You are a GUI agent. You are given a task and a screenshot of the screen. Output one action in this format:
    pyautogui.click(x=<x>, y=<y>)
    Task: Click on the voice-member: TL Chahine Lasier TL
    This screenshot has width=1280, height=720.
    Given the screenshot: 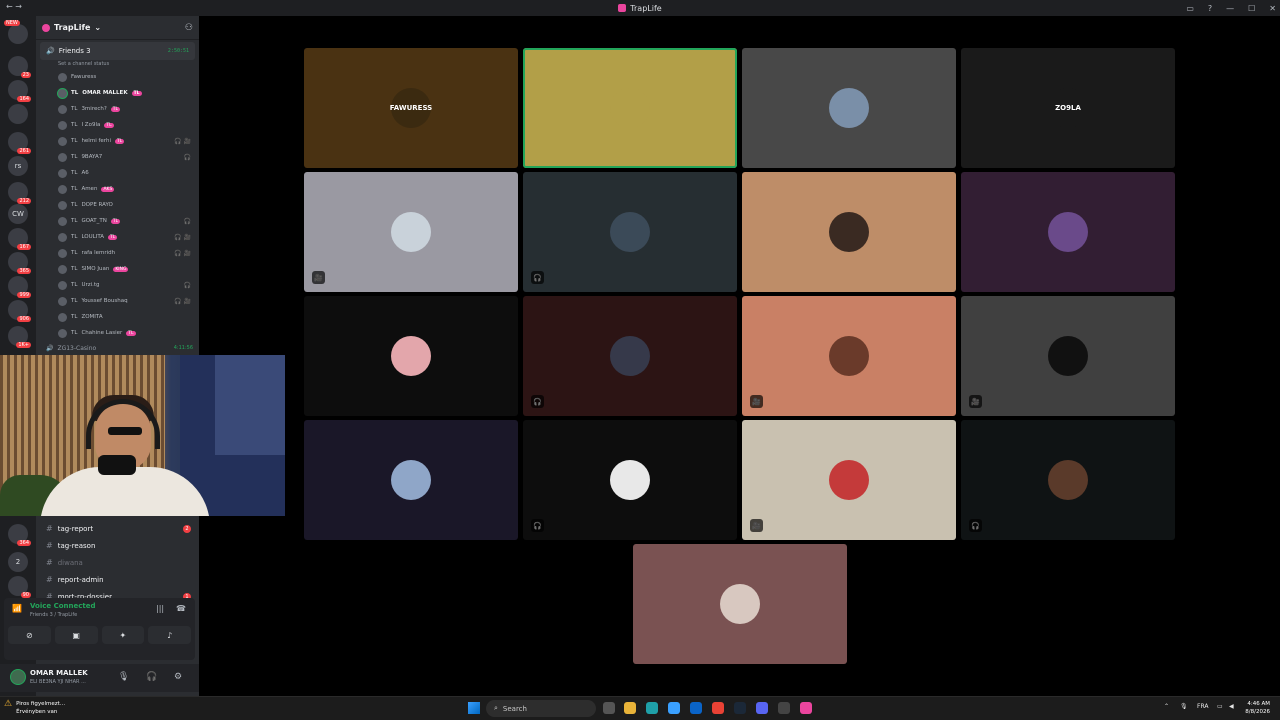 What is the action you would take?
    pyautogui.click(x=117, y=333)
    